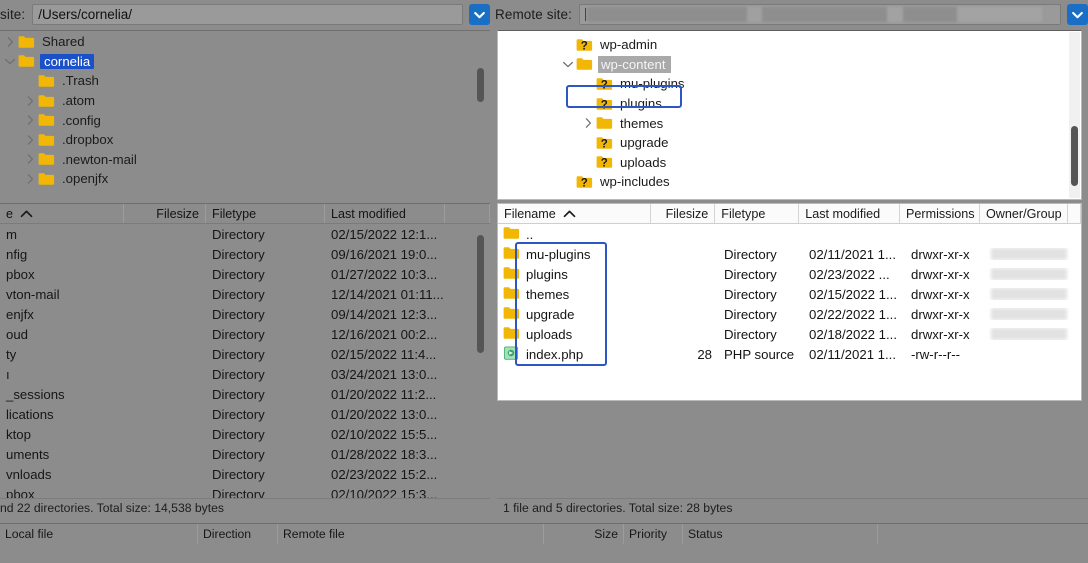 This screenshot has height=563, width=1088. What do you see at coordinates (789, 274) in the screenshot?
I see `table-row: plugins Directory 02/23/2022 ... drwxr-xr-x` at bounding box center [789, 274].